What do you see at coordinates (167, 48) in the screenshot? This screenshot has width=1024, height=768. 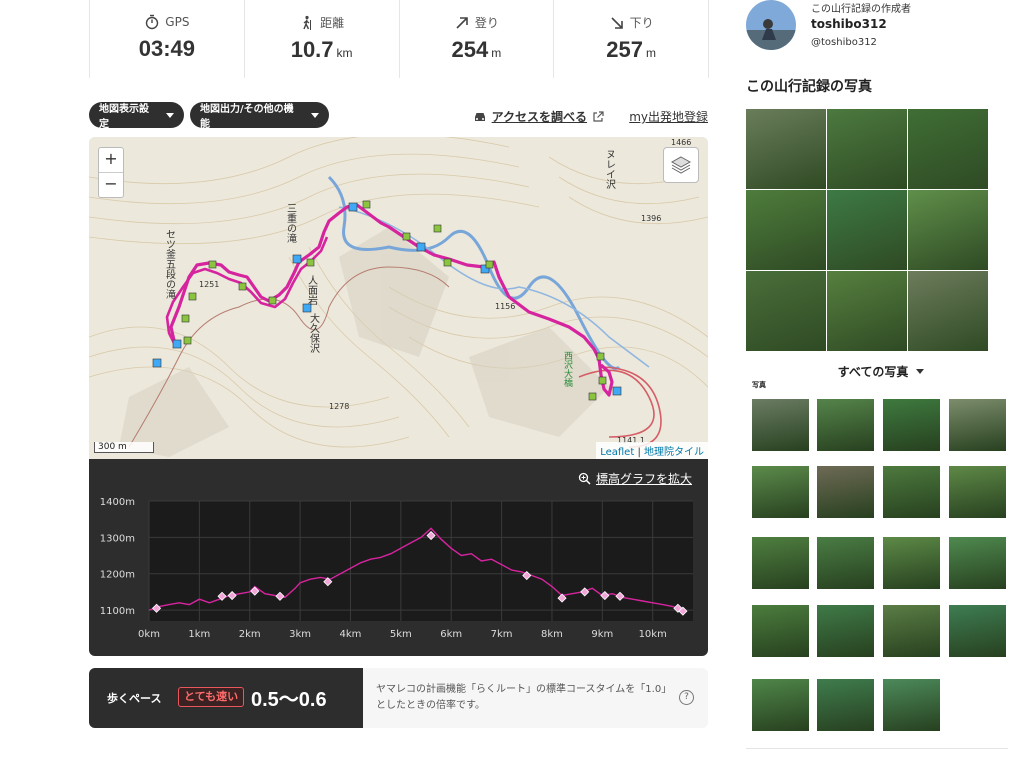 I see `stat-value: 03:49` at bounding box center [167, 48].